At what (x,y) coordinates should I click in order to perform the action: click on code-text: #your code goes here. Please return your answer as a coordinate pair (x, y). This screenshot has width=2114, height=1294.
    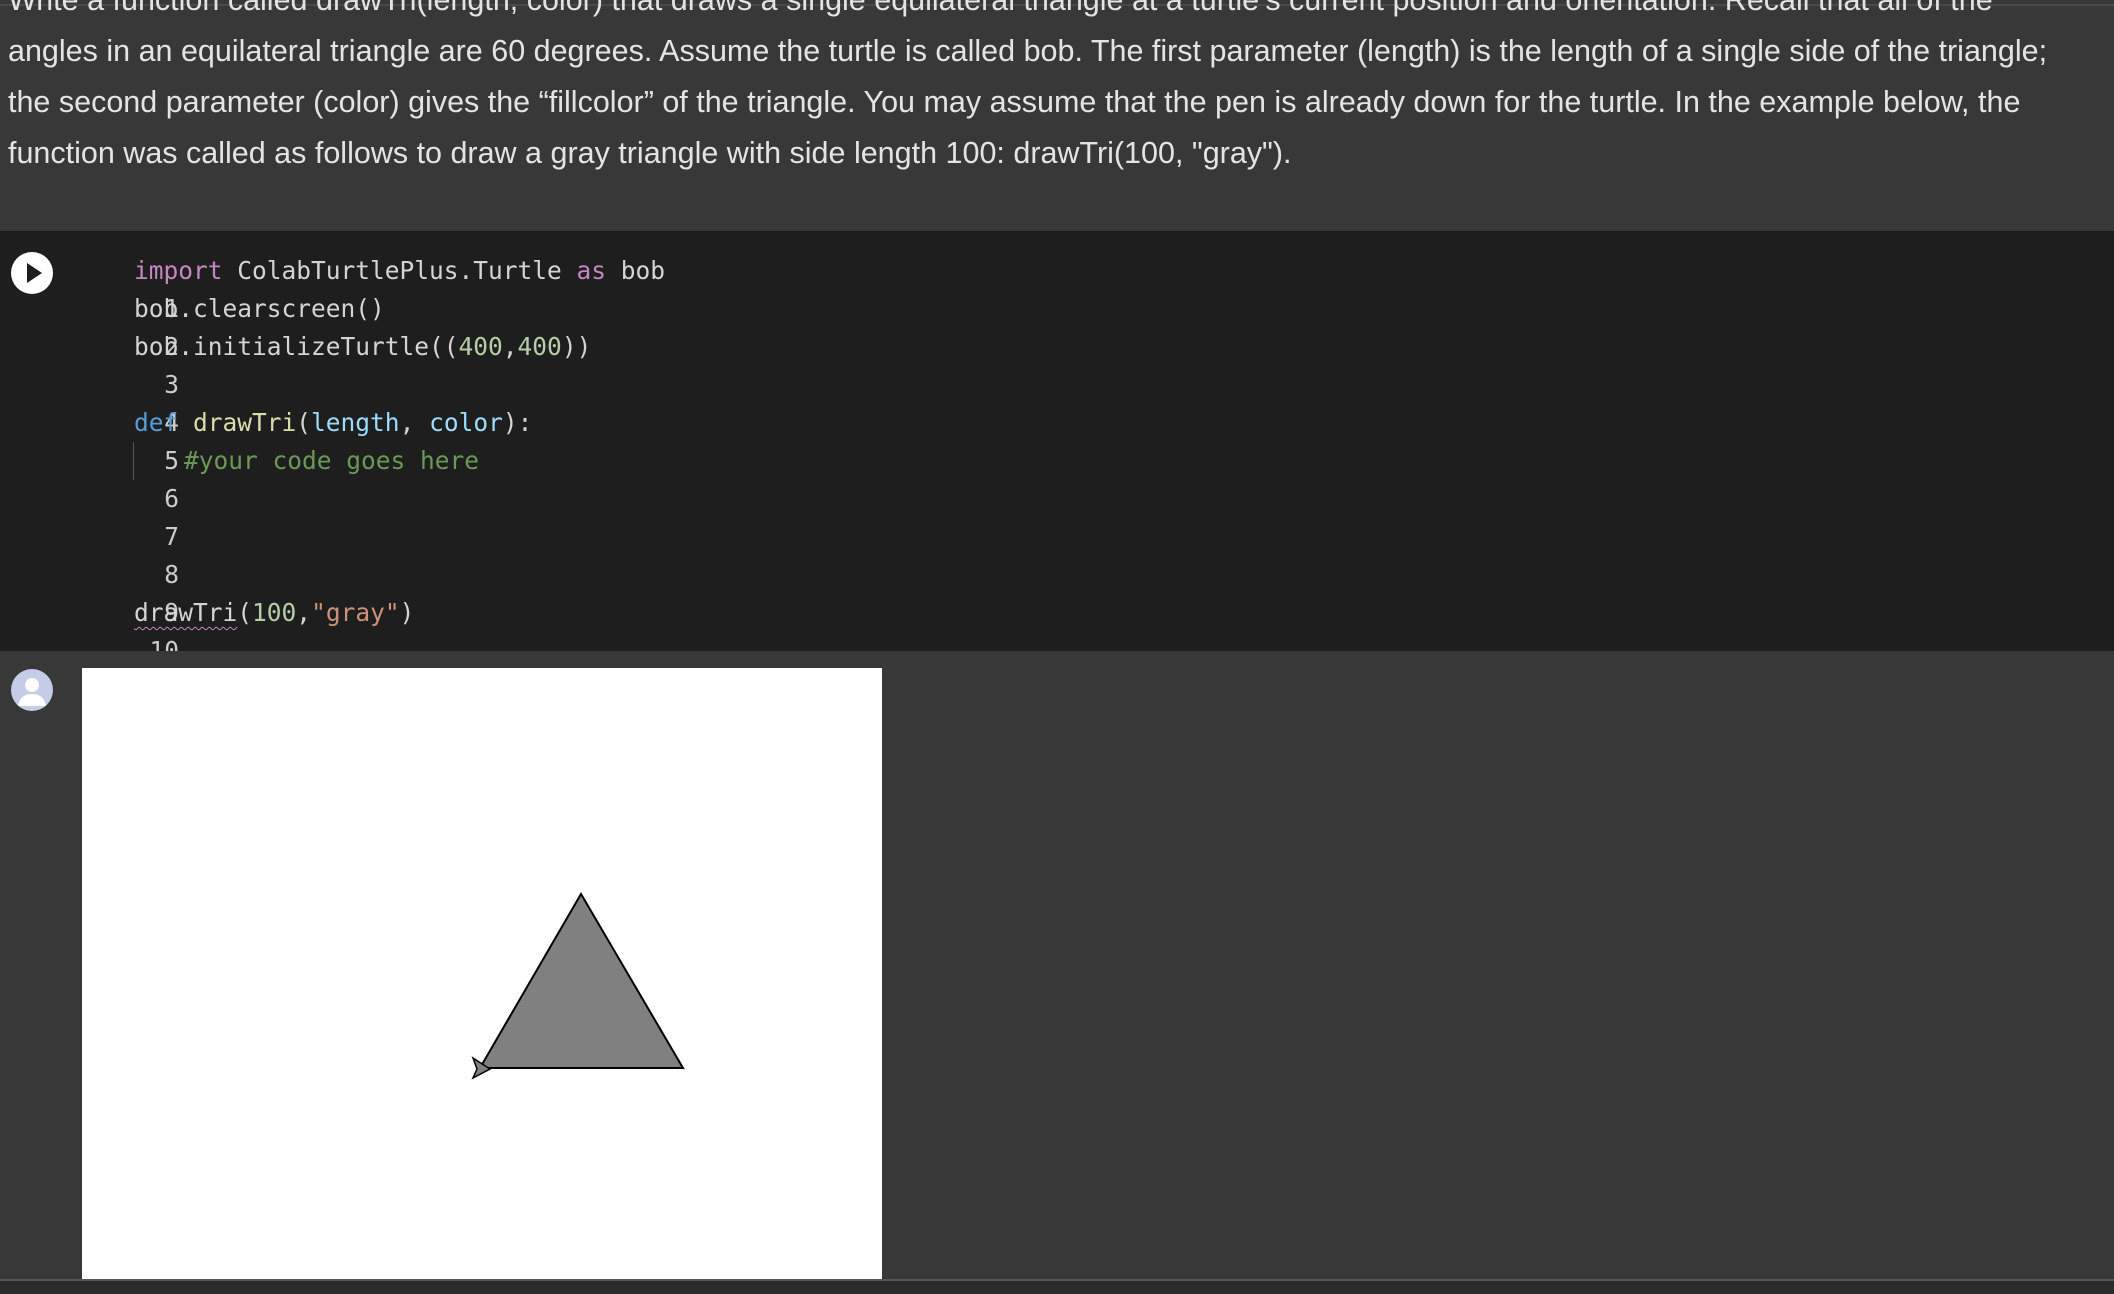
    Looking at the image, I should click on (331, 461).